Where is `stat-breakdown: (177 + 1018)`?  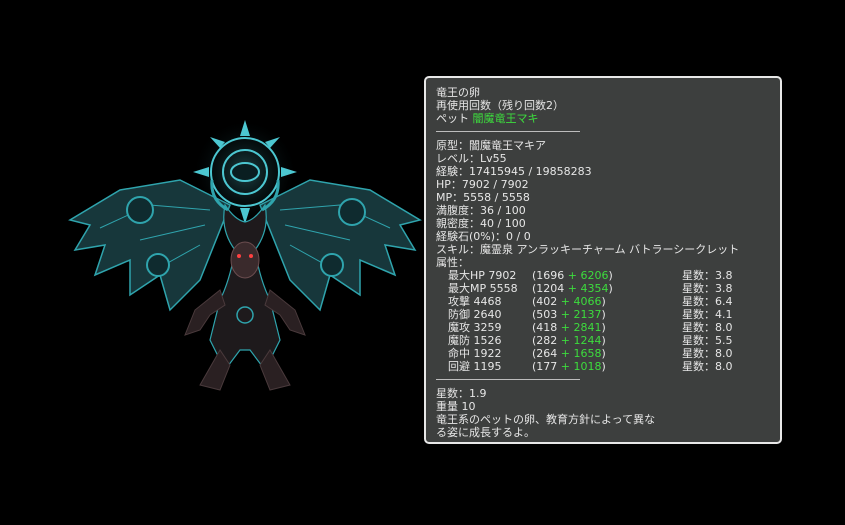
stat-breakdown: (177 + 1018) is located at coordinates (607, 366).